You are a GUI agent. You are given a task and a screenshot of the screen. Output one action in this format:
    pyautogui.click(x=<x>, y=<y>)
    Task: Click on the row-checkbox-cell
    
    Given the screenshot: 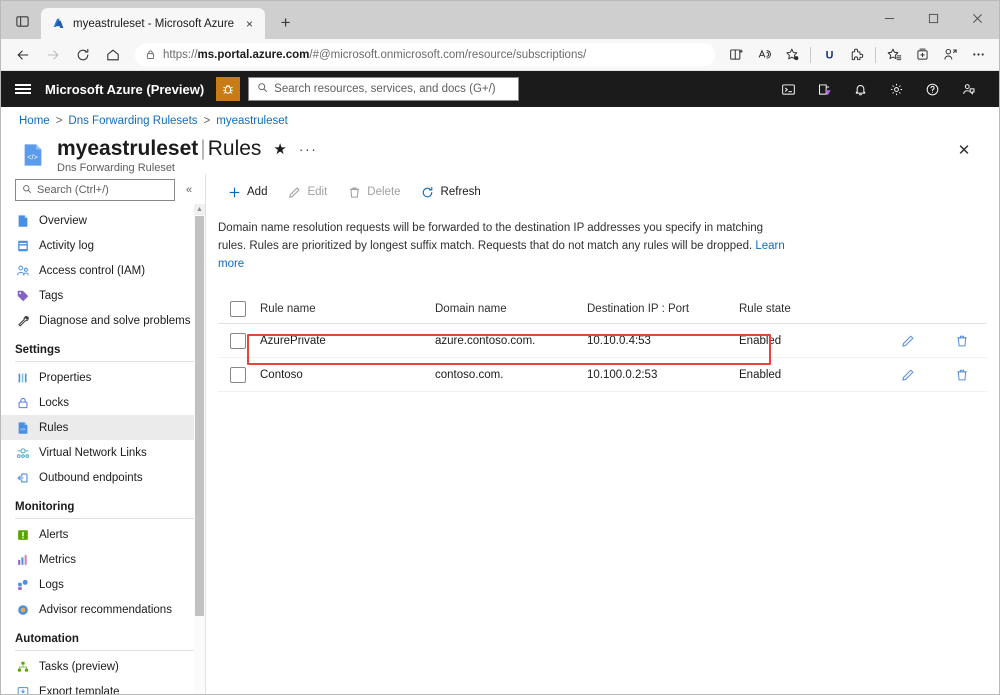 What is the action you would take?
    pyautogui.click(x=239, y=374)
    